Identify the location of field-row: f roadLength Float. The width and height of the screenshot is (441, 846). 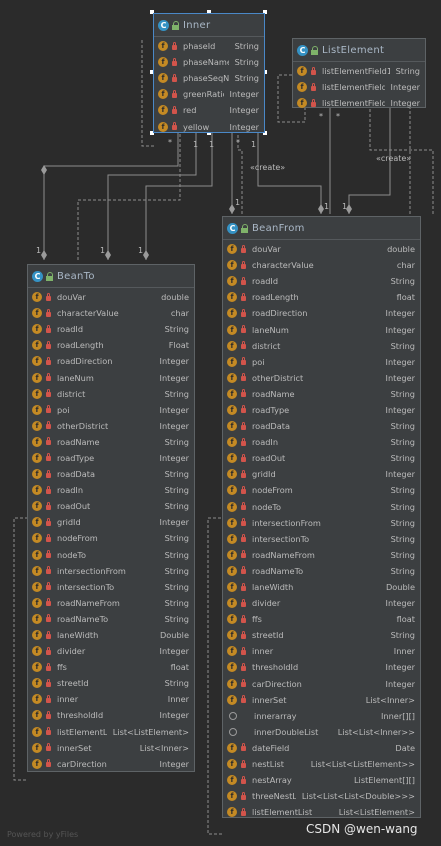
(111, 345).